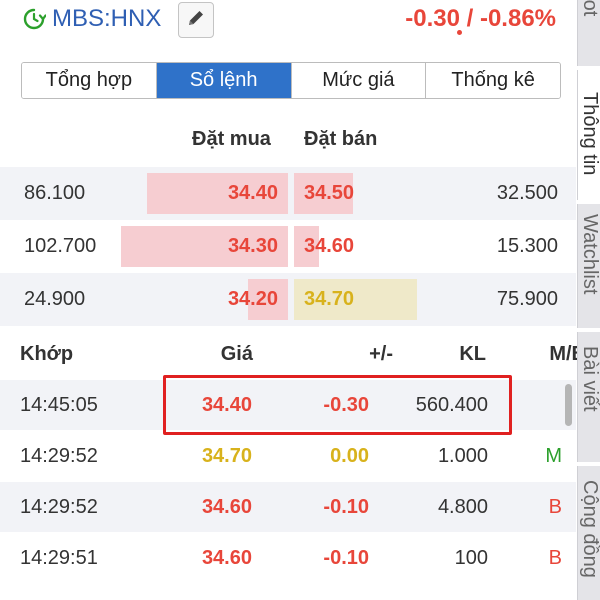  Describe the element at coordinates (588, 266) in the screenshot. I see `side-tab-watchlist: Watchlist` at that location.